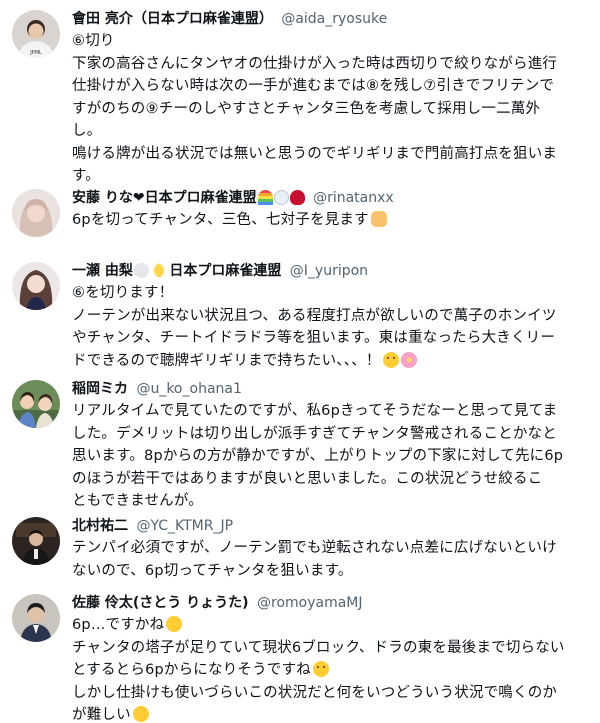  I want to click on tweet-line: した。デメリットは切り出しが派手すぎてチャンタ警戒されることかなと, so click(314, 433).